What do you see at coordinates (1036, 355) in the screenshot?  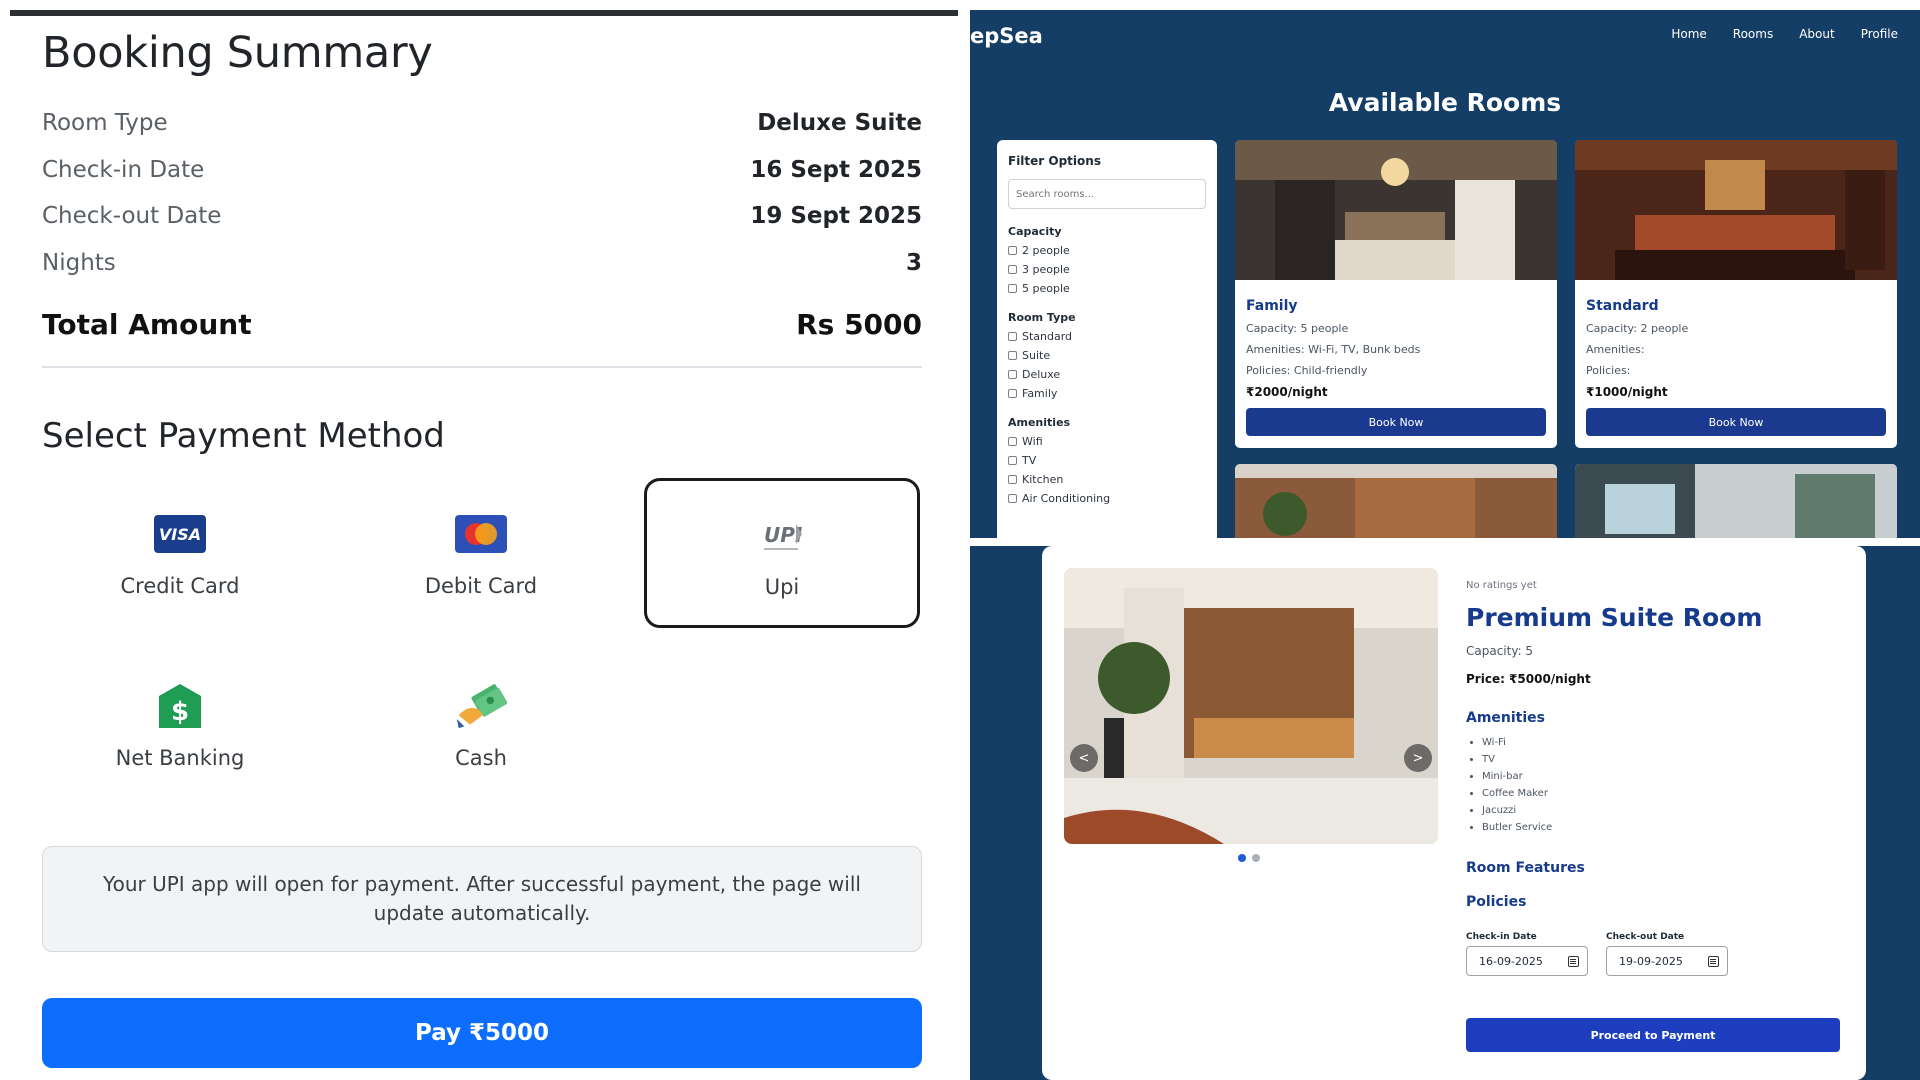 I see `filter-option-label: Suite` at bounding box center [1036, 355].